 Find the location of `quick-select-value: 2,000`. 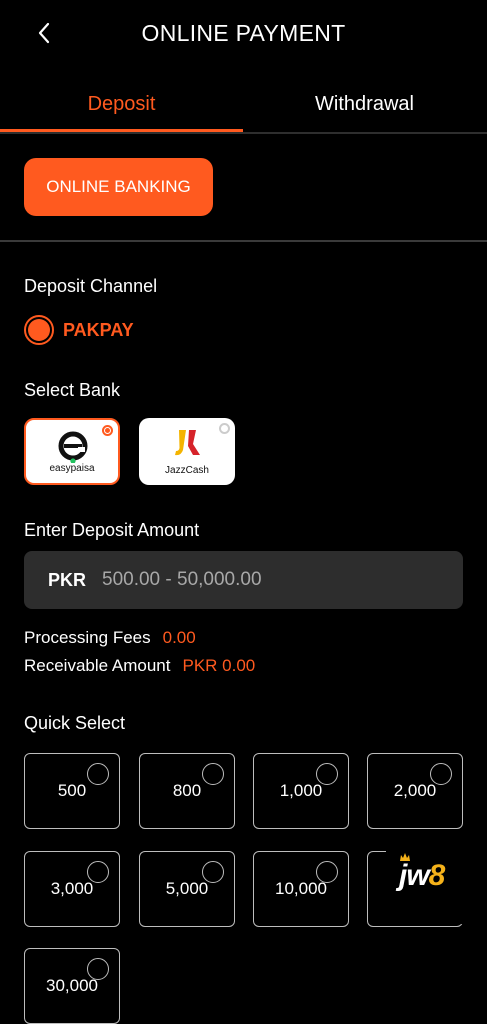

quick-select-value: 2,000 is located at coordinates (415, 790).